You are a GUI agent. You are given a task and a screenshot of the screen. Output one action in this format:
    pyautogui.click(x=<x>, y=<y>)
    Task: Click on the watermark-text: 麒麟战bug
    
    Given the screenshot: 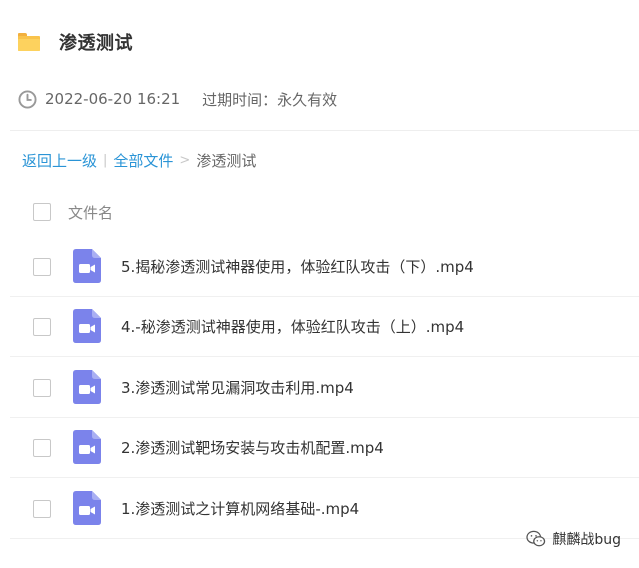 What is the action you would take?
    pyautogui.click(x=586, y=540)
    